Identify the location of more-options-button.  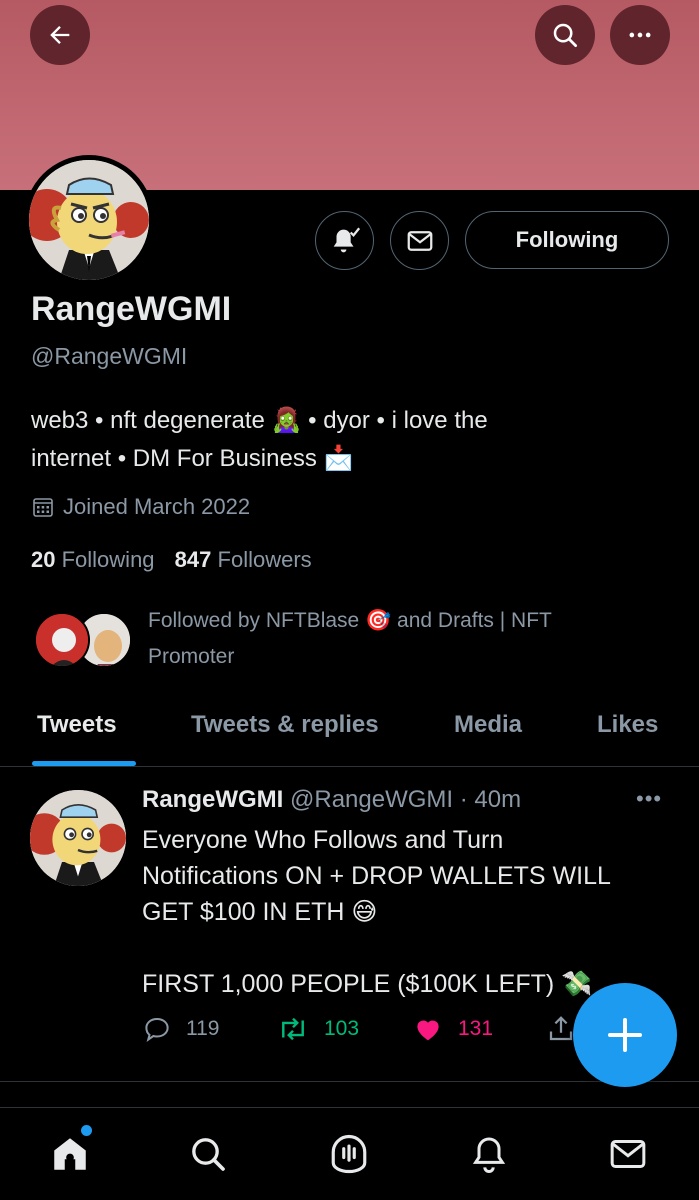
(640, 35).